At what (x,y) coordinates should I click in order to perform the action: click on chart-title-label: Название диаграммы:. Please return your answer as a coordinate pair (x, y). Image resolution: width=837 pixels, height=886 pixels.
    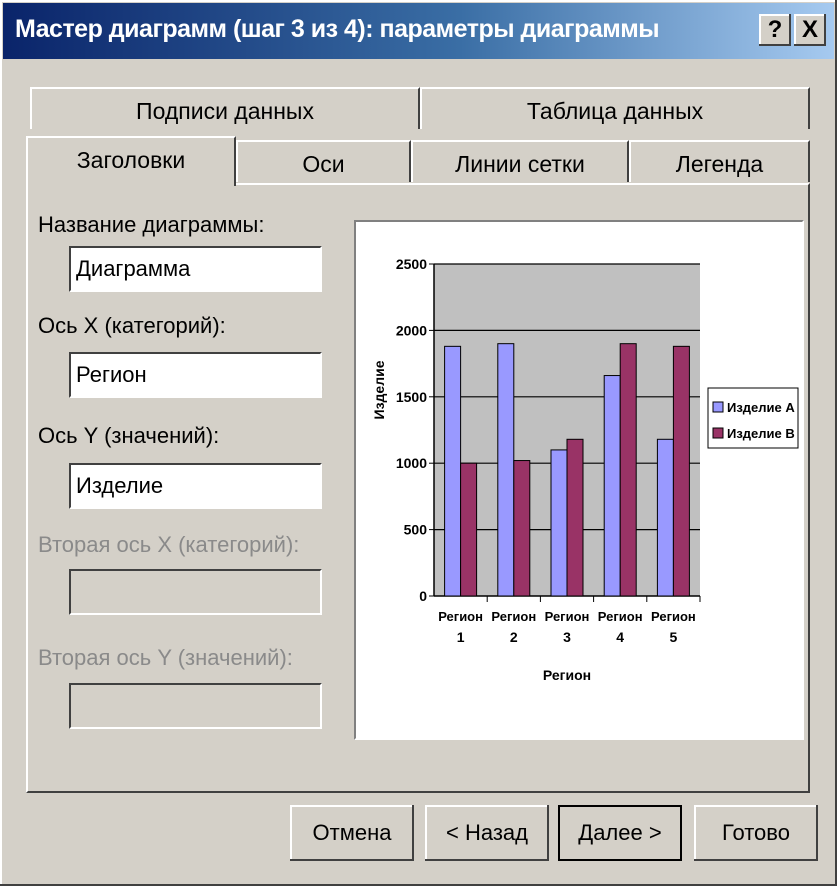
    Looking at the image, I should click on (151, 224).